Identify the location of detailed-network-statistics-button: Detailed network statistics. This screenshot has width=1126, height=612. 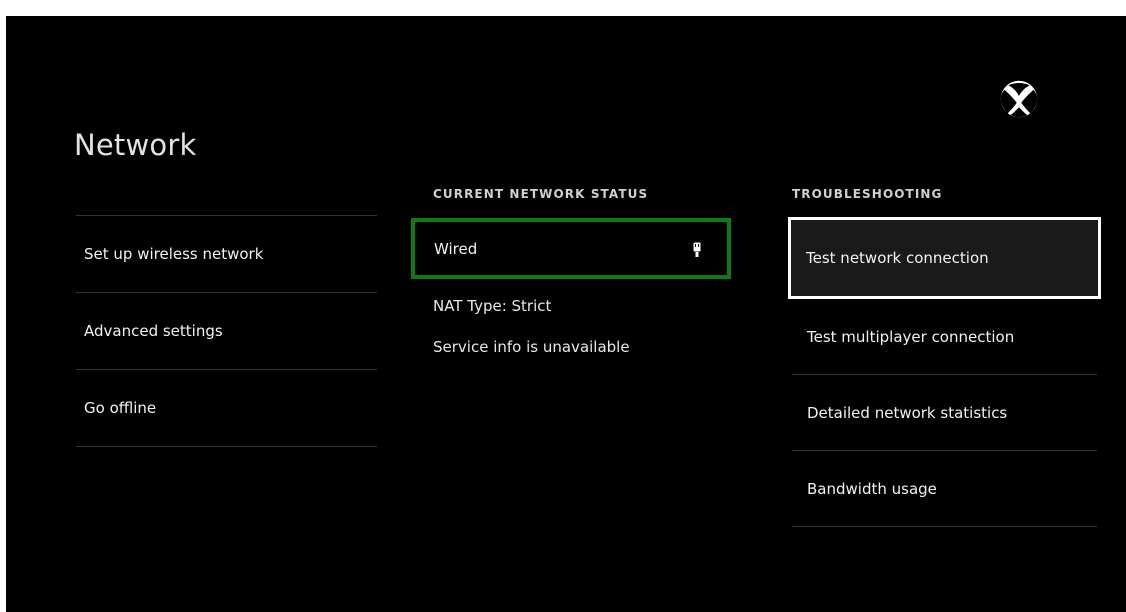
(944, 413).